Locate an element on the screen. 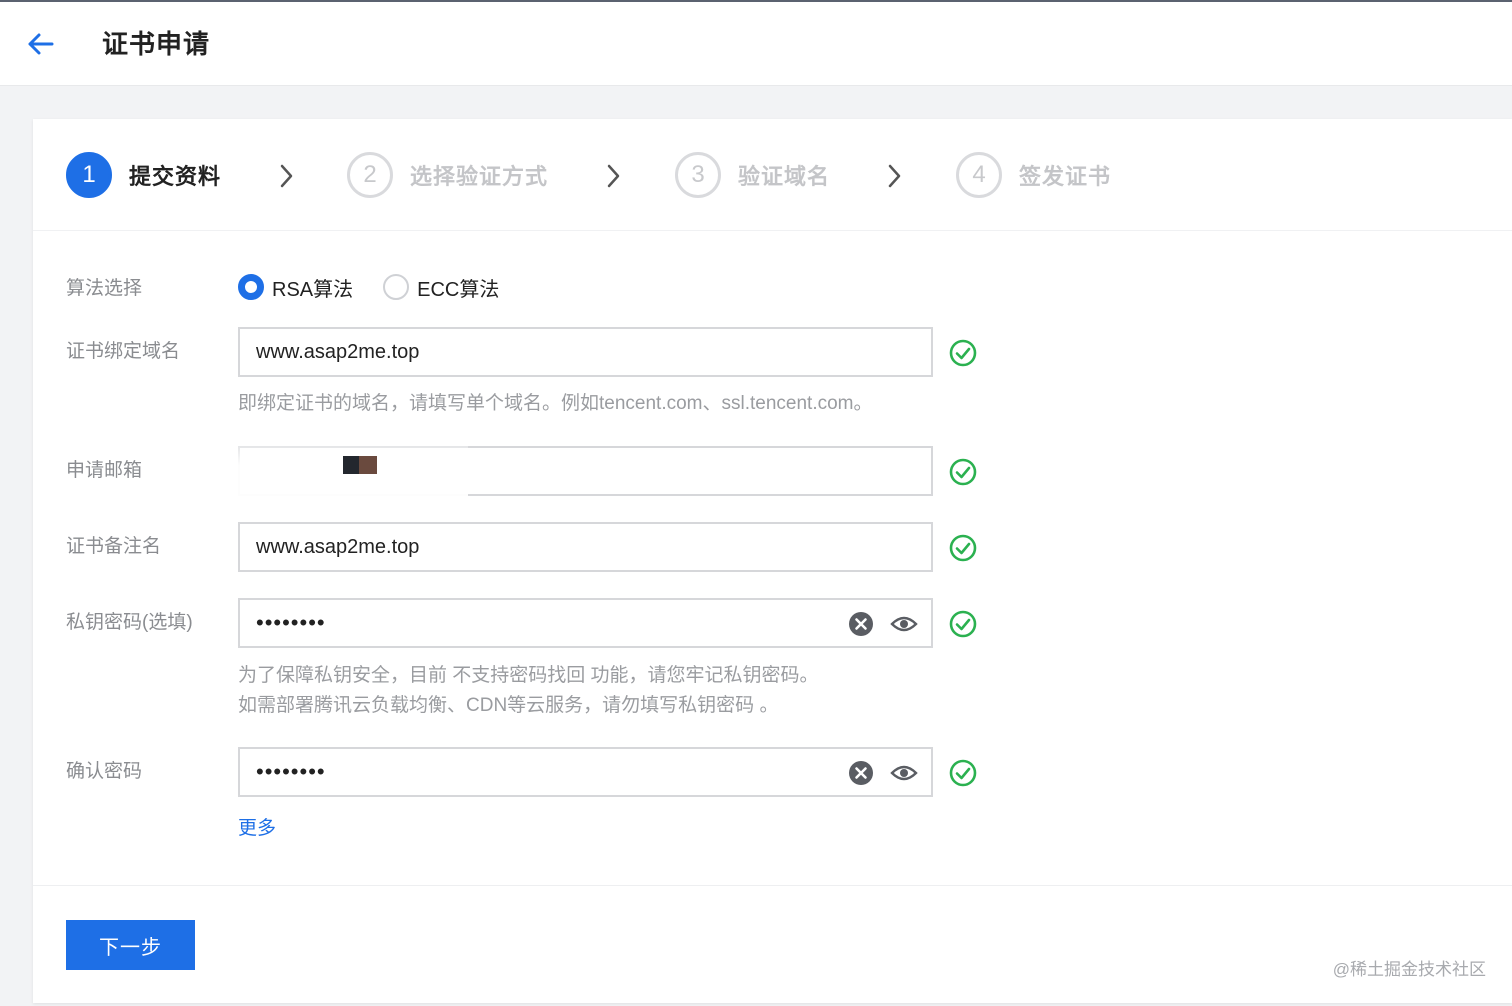 This screenshot has height=1006, width=1512. step-1: 1 提交资料 is located at coordinates (143, 175).